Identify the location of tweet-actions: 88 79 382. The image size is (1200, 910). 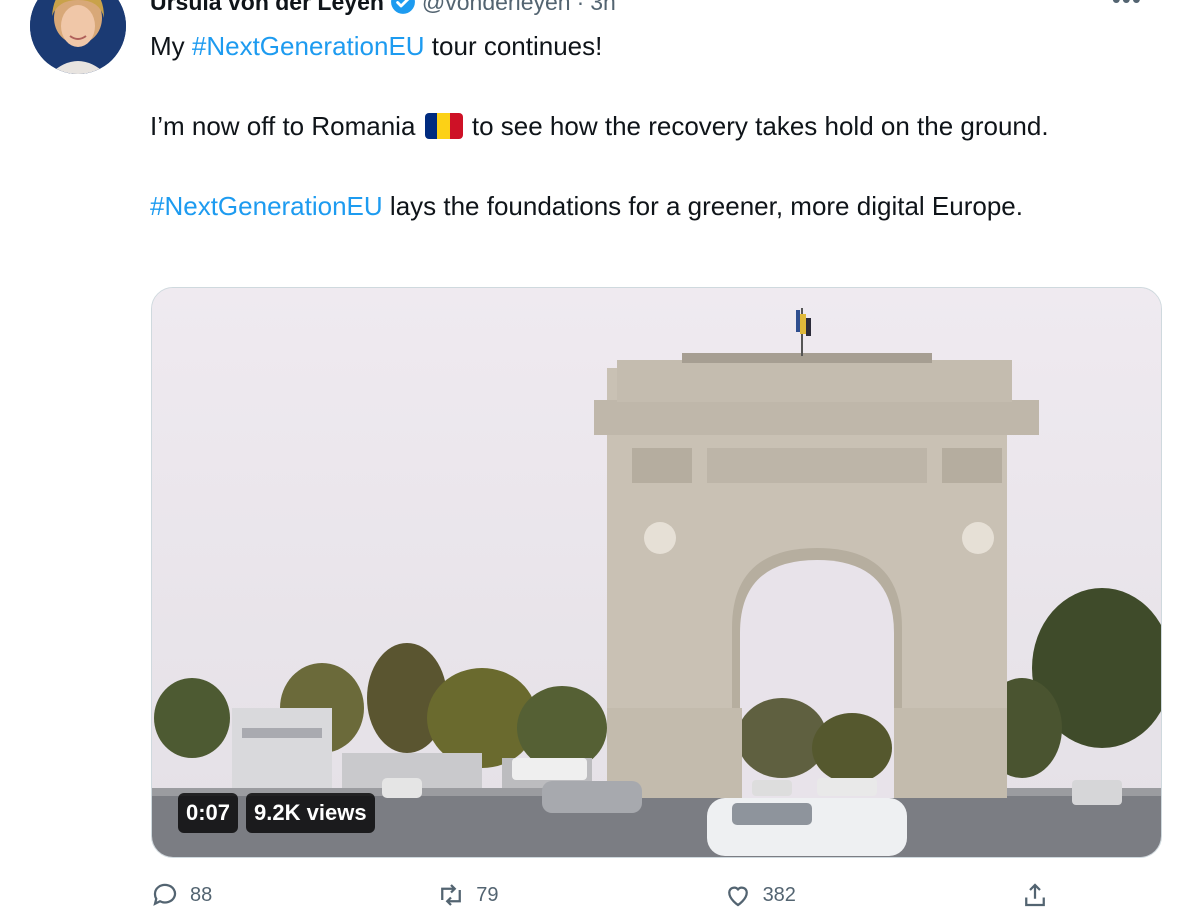
(600, 895).